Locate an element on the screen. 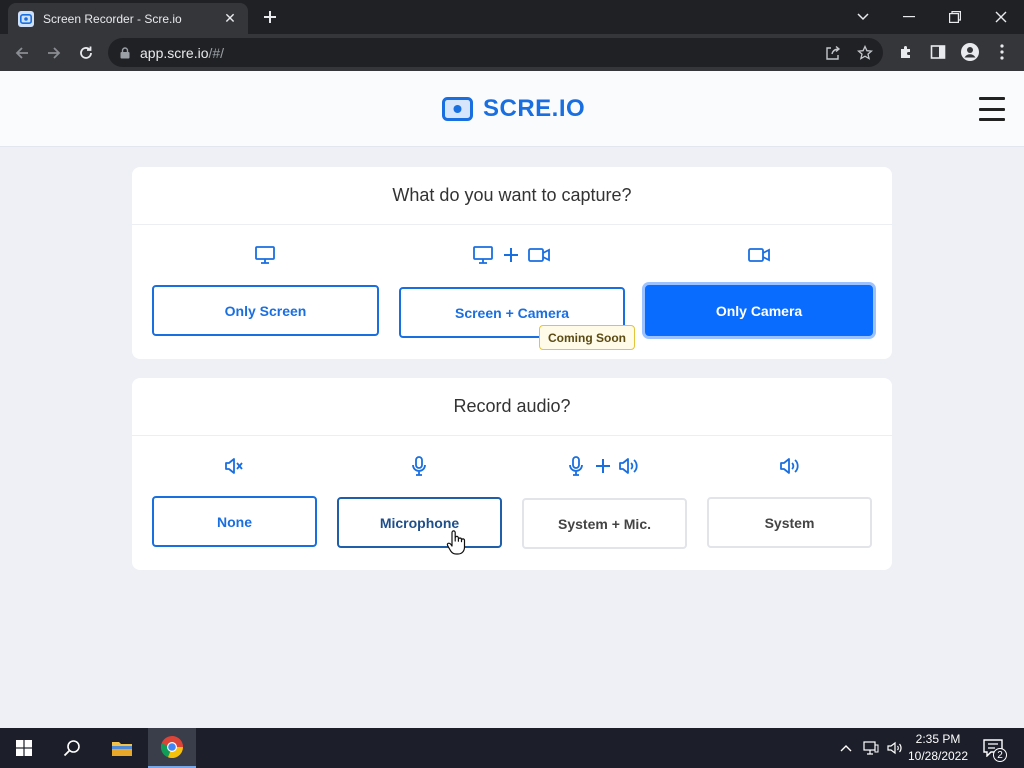  coming-soon-badge: Coming Soon is located at coordinates (587, 337).